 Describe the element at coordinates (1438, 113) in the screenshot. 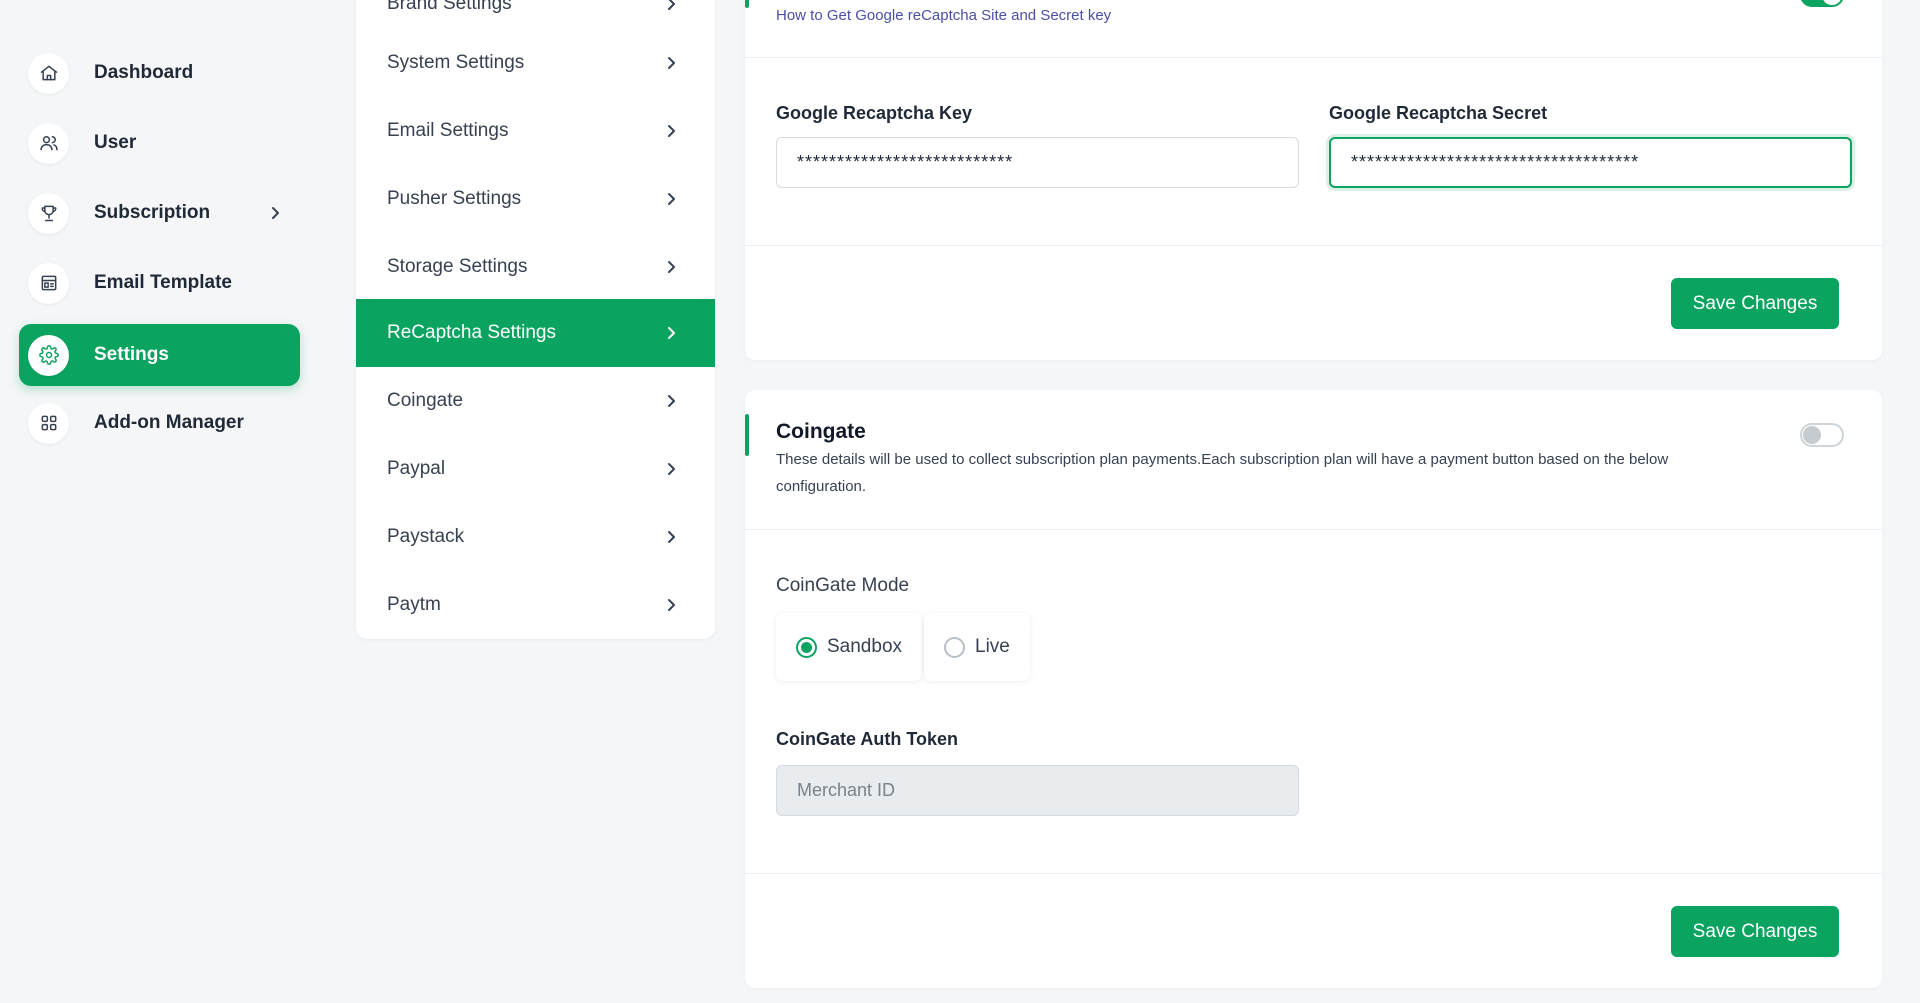

I see `recaptcha-secret-label: Google Recaptcha Secret` at that location.